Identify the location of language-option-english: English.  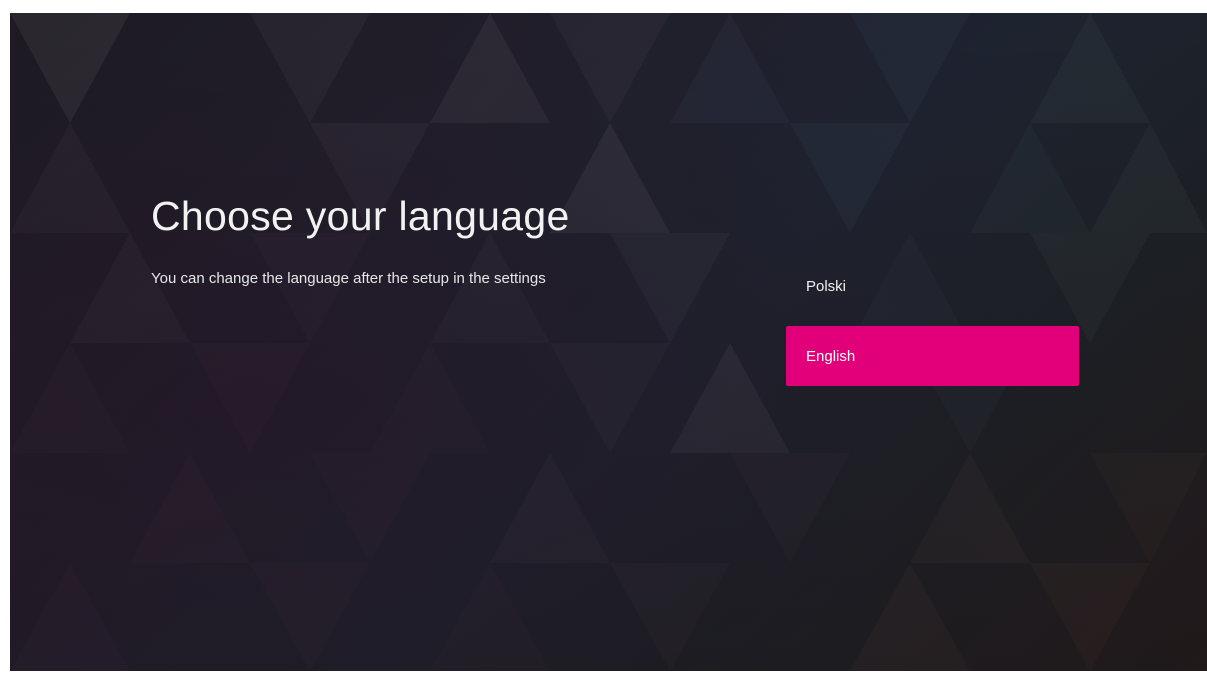
(932, 356).